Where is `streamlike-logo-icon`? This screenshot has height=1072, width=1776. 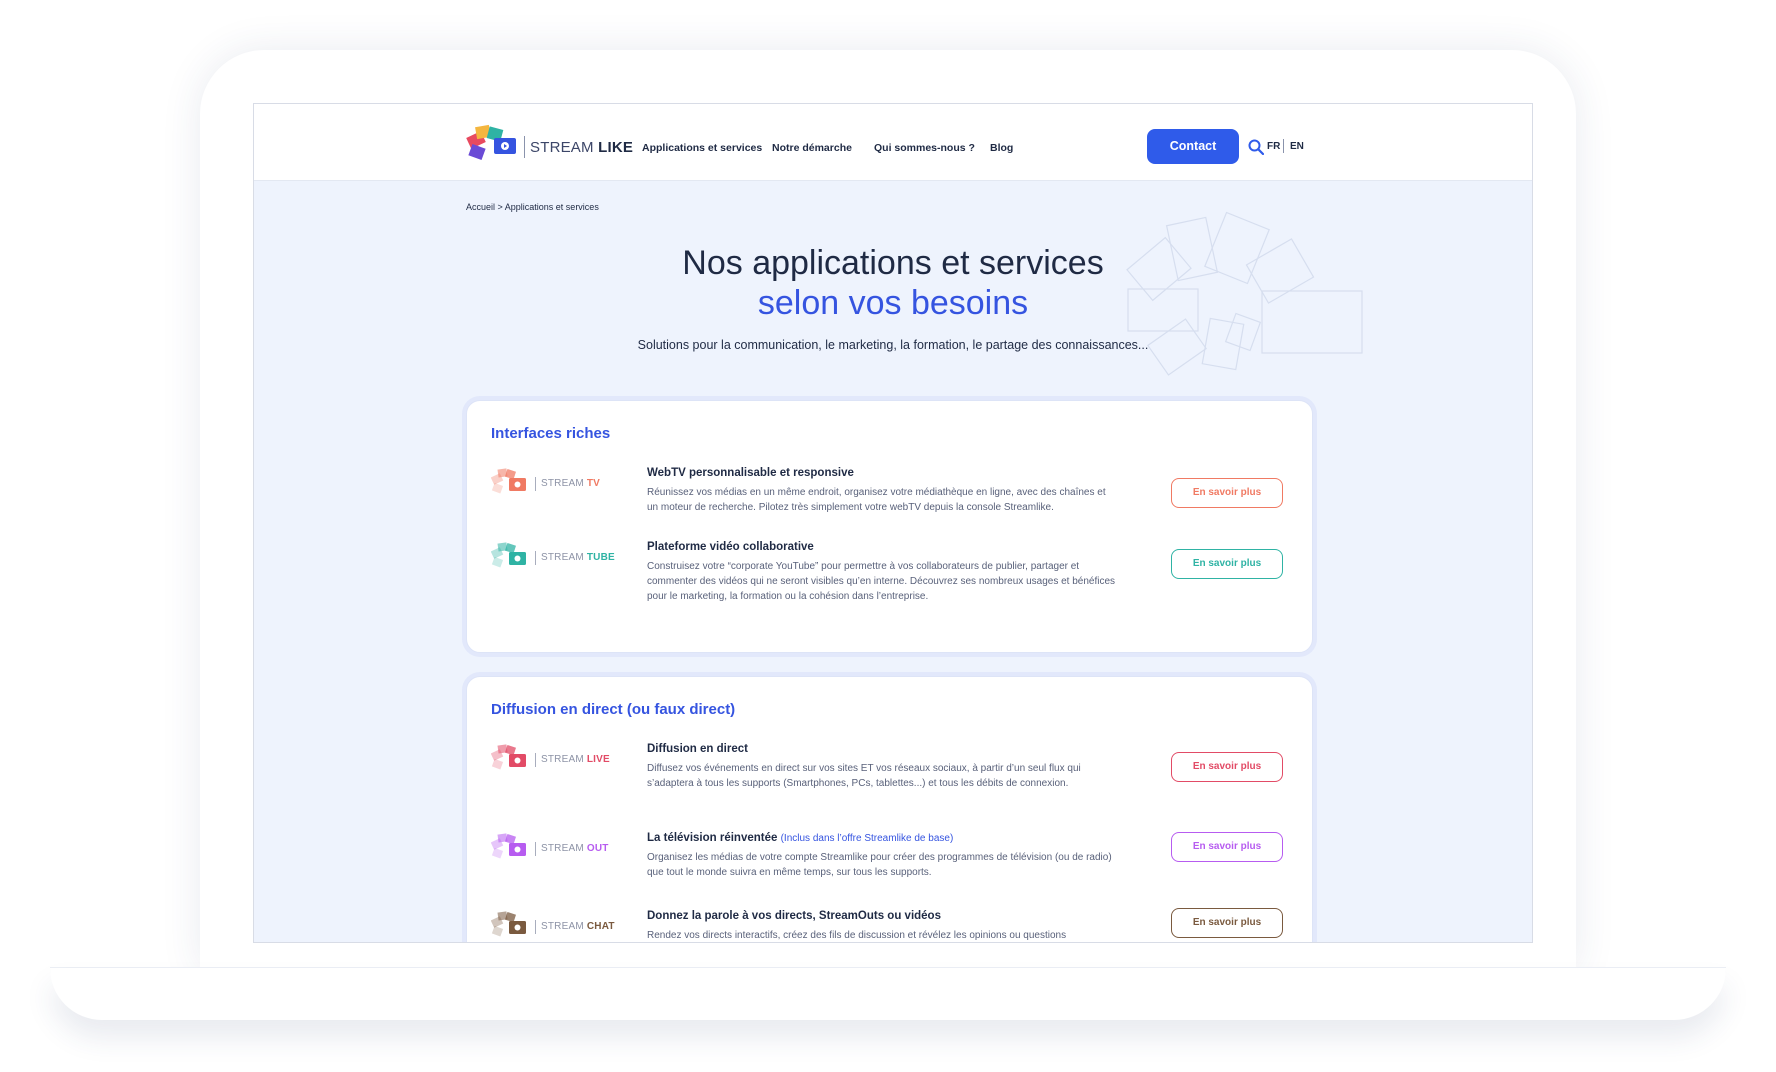 streamlike-logo-icon is located at coordinates (491, 142).